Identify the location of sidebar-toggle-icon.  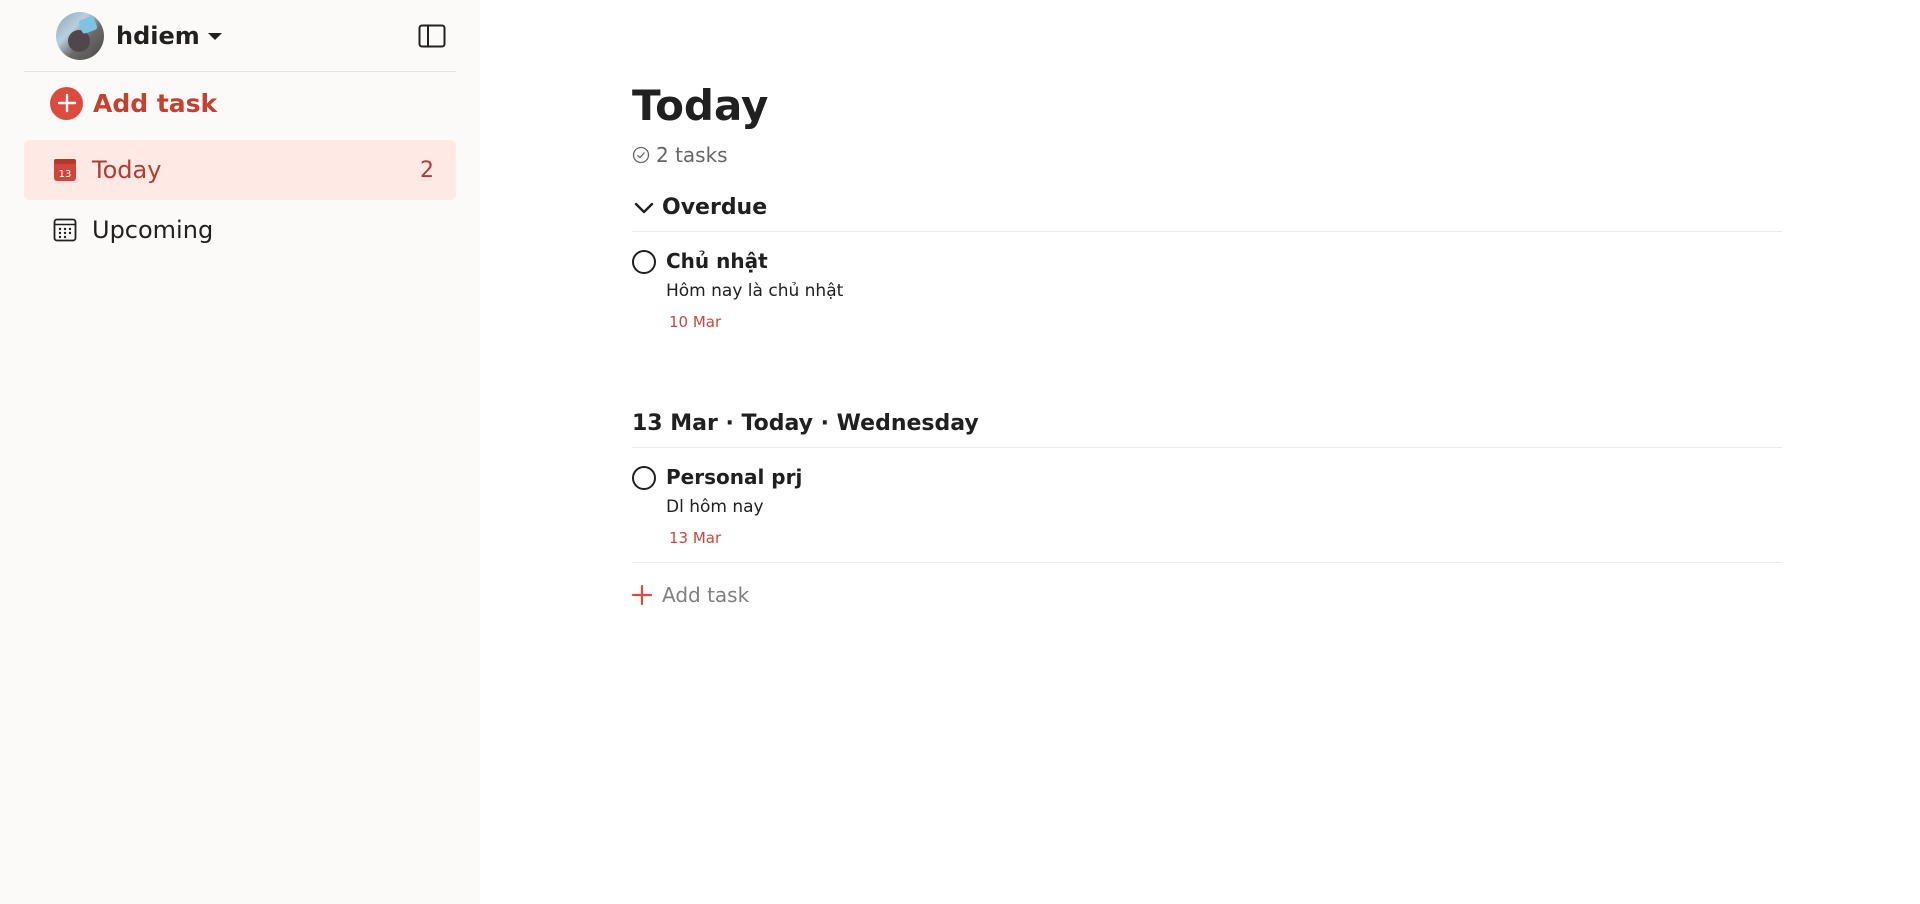
(432, 35).